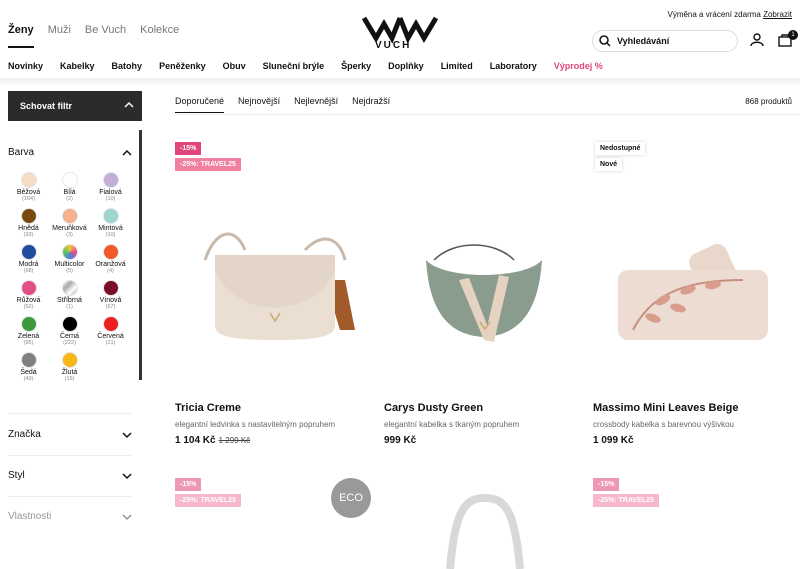 Image resolution: width=800 pixels, height=569 pixels. I want to click on nav-laboratory: Laboratory, so click(513, 66).